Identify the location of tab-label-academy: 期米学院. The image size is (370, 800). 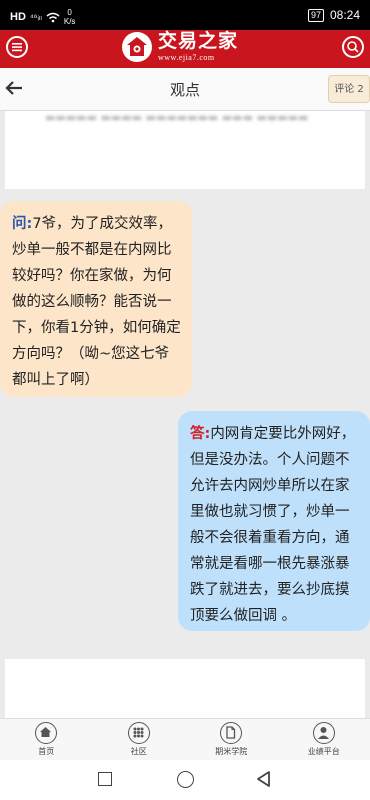
(231, 751).